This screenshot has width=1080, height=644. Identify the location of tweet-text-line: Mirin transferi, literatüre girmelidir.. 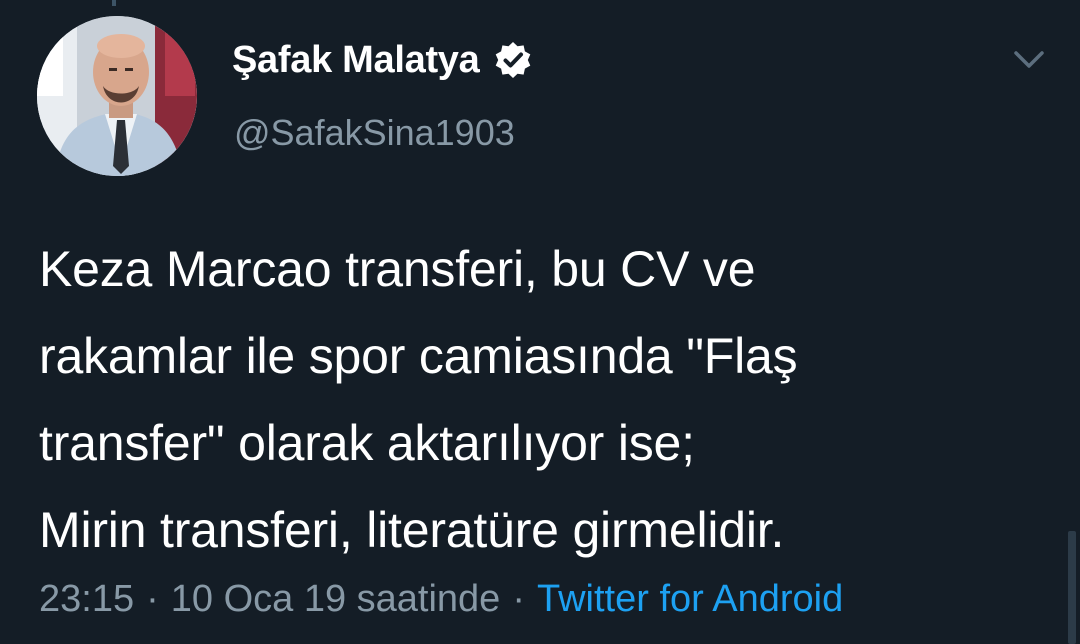
(412, 530).